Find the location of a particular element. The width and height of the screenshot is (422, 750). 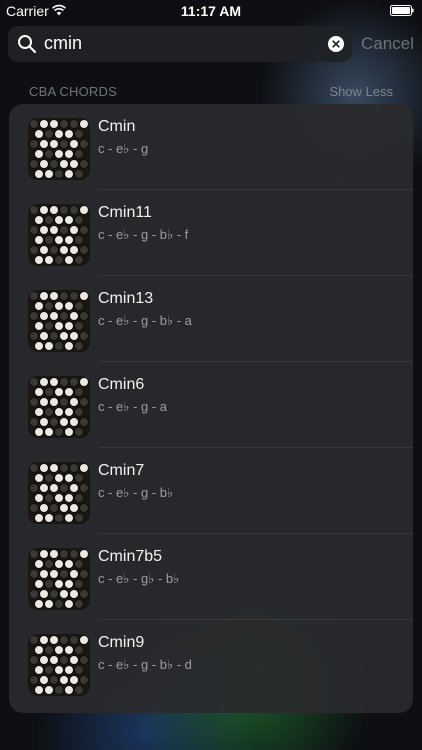

cancel-button: Cancel is located at coordinates (387, 44).